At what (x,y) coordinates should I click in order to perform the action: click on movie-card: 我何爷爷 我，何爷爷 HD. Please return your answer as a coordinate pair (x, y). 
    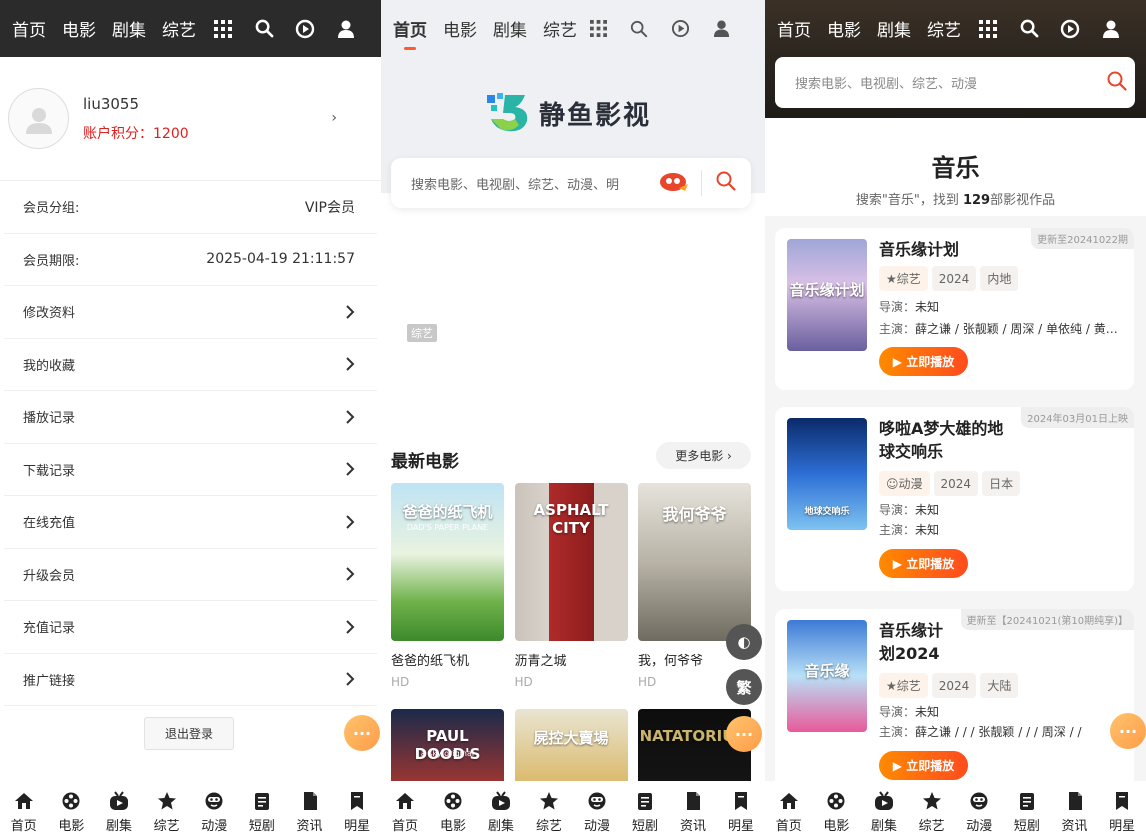
    Looking at the image, I should click on (694, 586).